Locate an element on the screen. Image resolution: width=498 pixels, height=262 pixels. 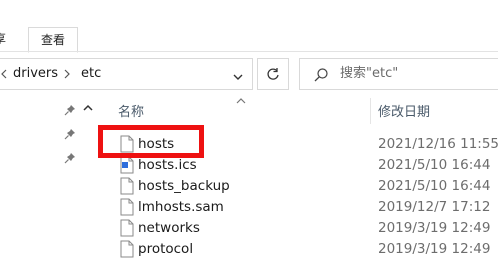
address-bar: drivers etc is located at coordinates (126, 74).